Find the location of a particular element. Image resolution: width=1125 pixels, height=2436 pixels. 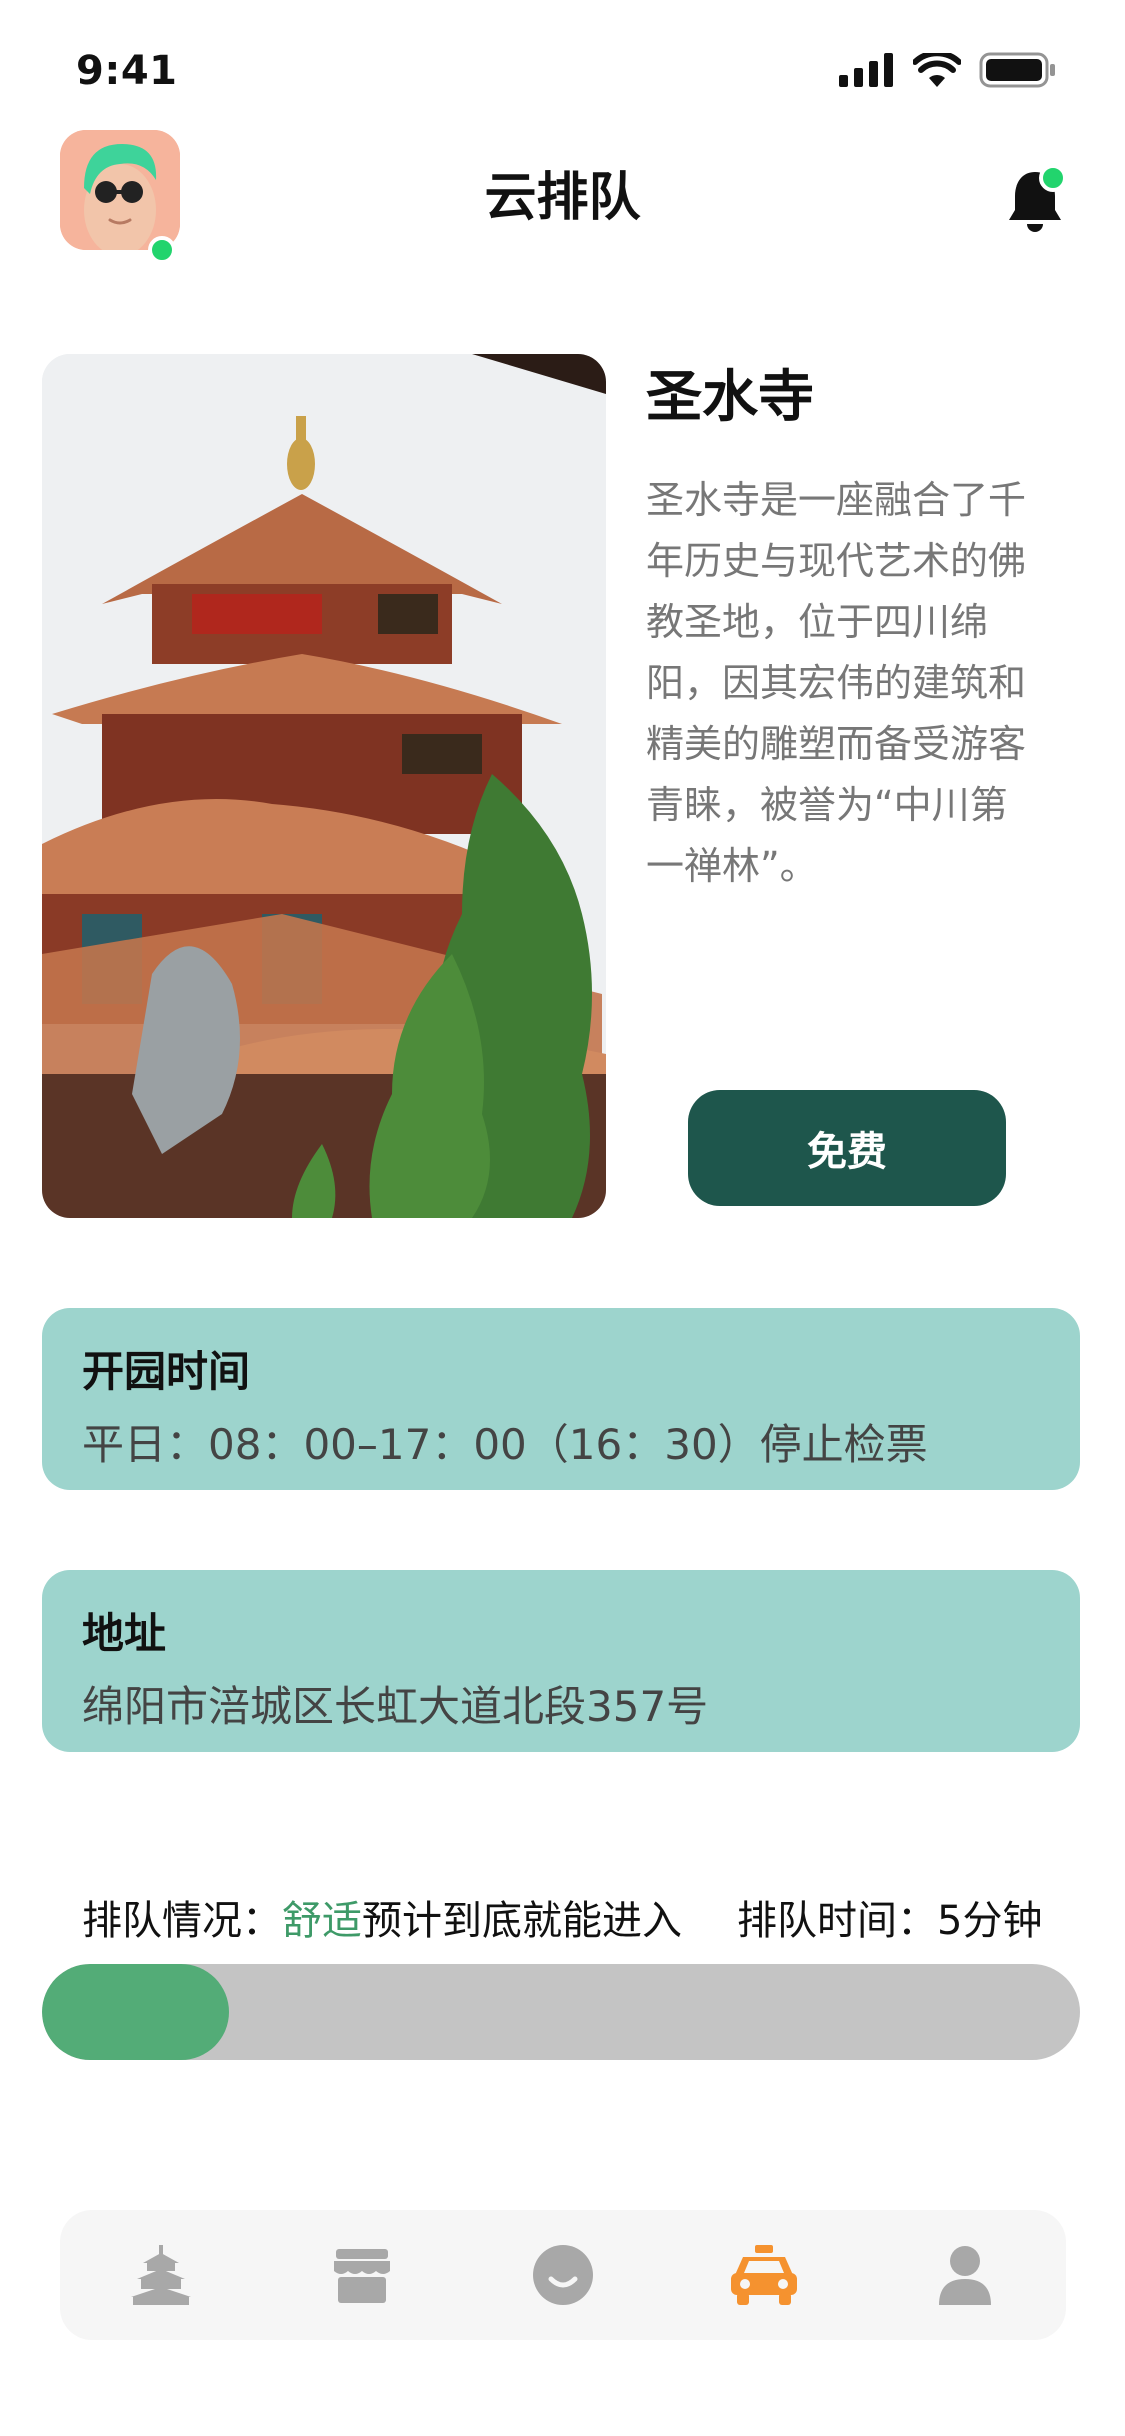

page-title: 云排队 is located at coordinates (562, 198).